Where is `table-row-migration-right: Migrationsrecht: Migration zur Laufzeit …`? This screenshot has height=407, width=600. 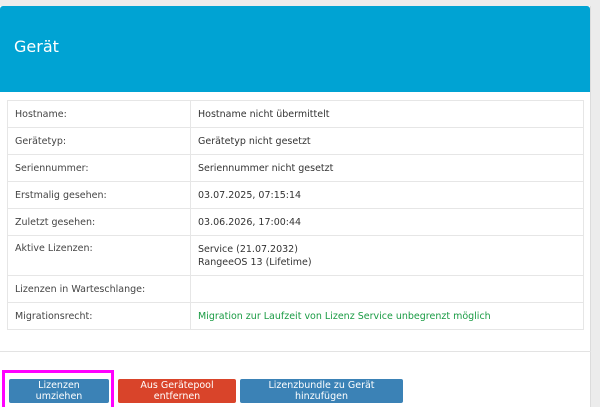 table-row-migration-right: Migrationsrecht: Migration zur Laufzeit … is located at coordinates (295, 316).